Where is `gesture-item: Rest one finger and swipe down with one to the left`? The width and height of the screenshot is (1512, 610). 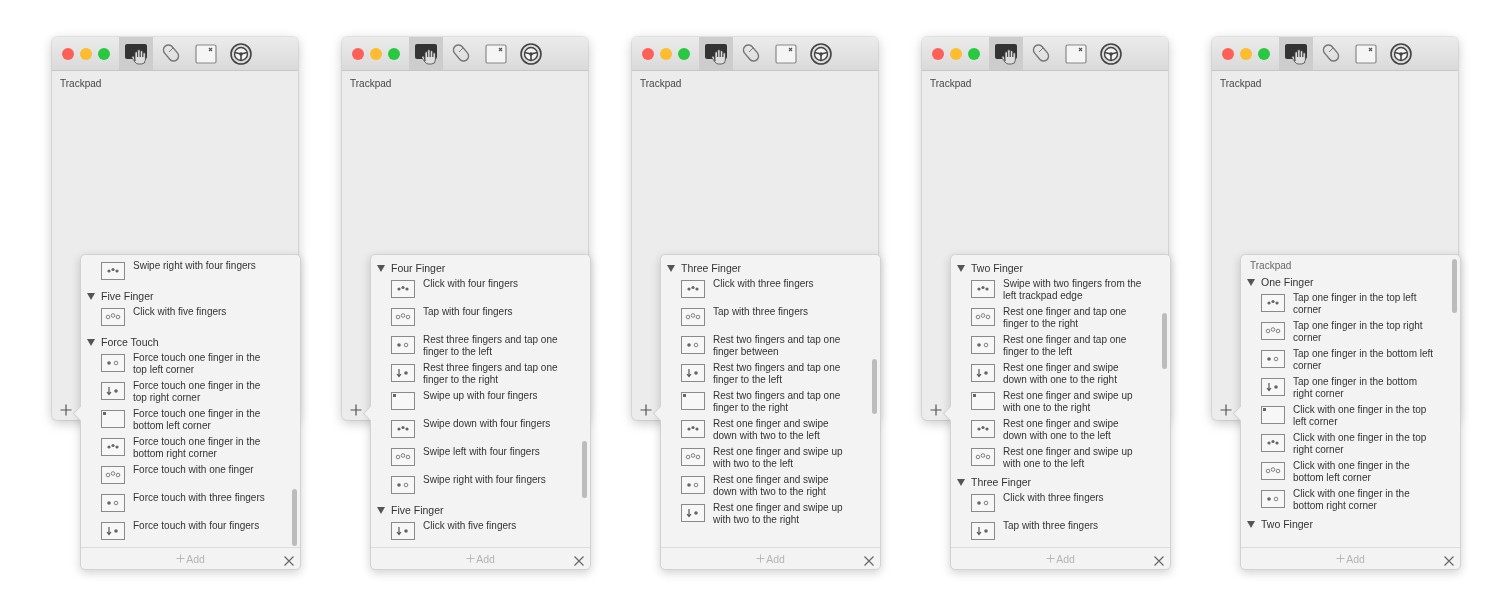
gesture-item: Rest one finger and swipe down with one to the left is located at coordinates (1074, 430).